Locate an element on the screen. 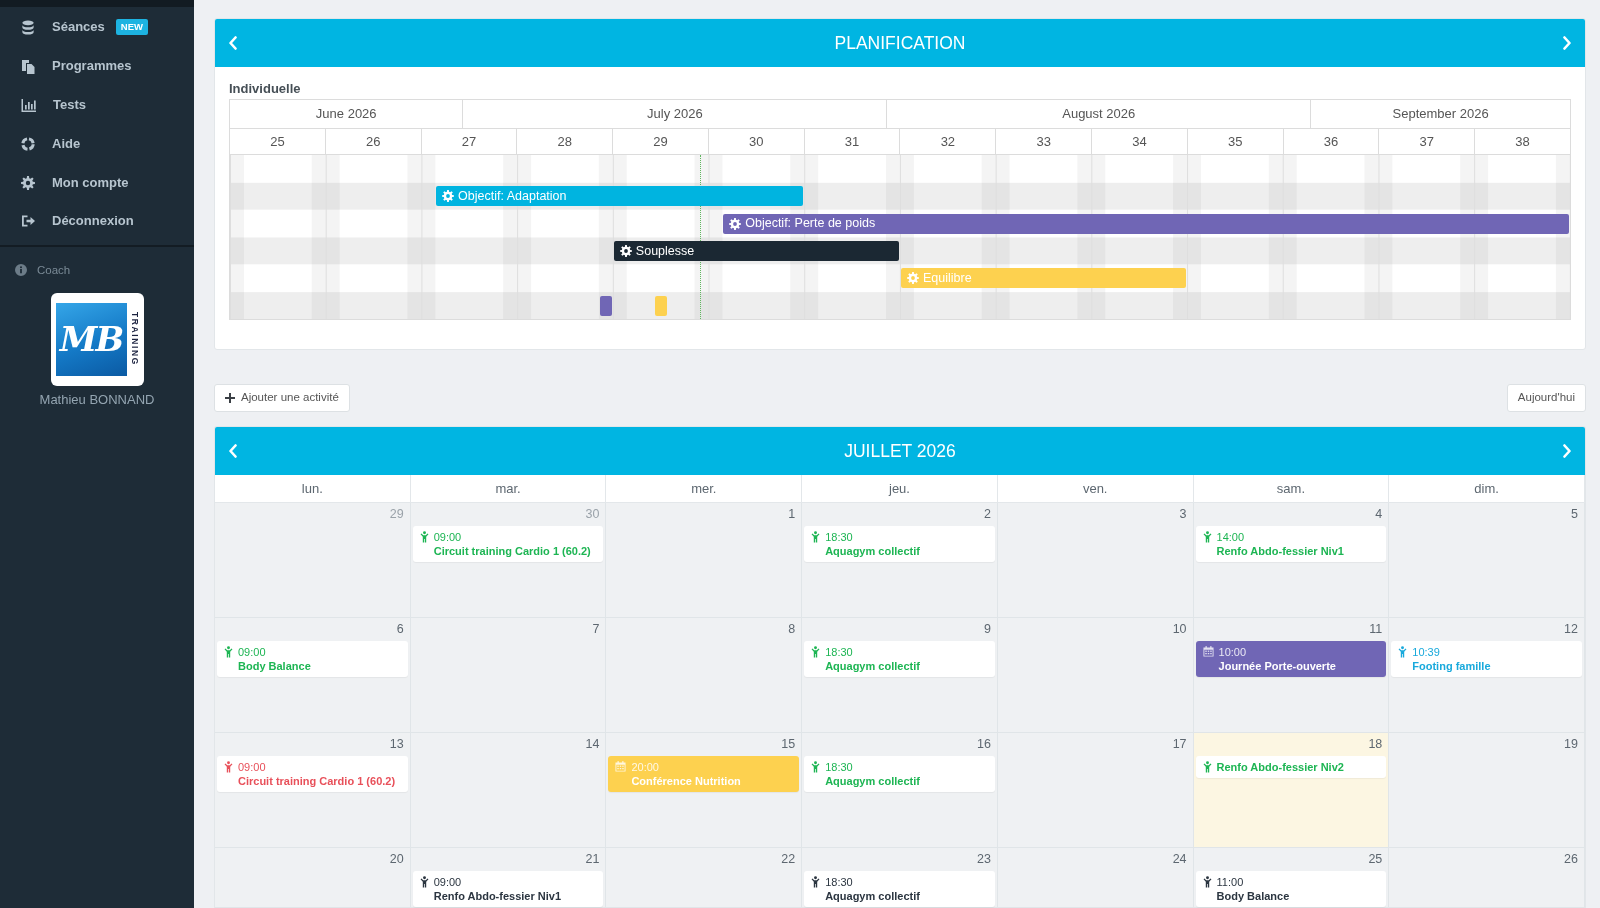  sidebar-item: Déconnexion is located at coordinates (67, 221).